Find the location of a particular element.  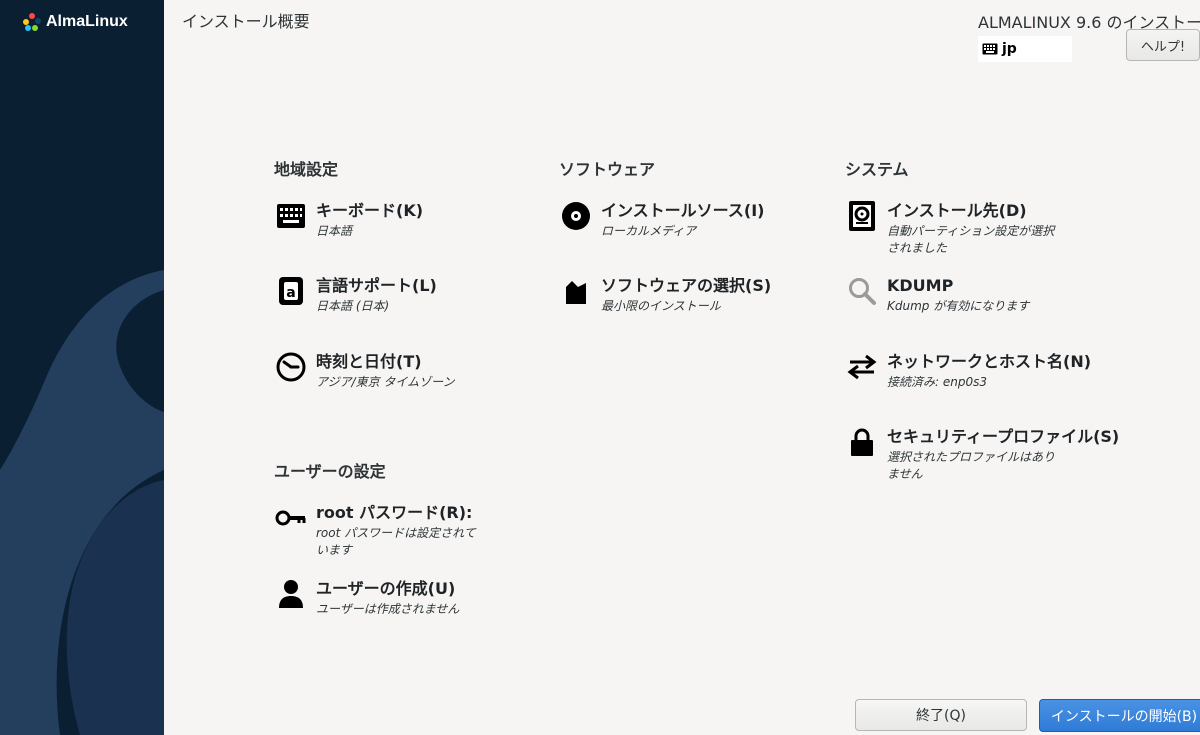

spoke-status: ユーザーは作成されません is located at coordinates (388, 609).